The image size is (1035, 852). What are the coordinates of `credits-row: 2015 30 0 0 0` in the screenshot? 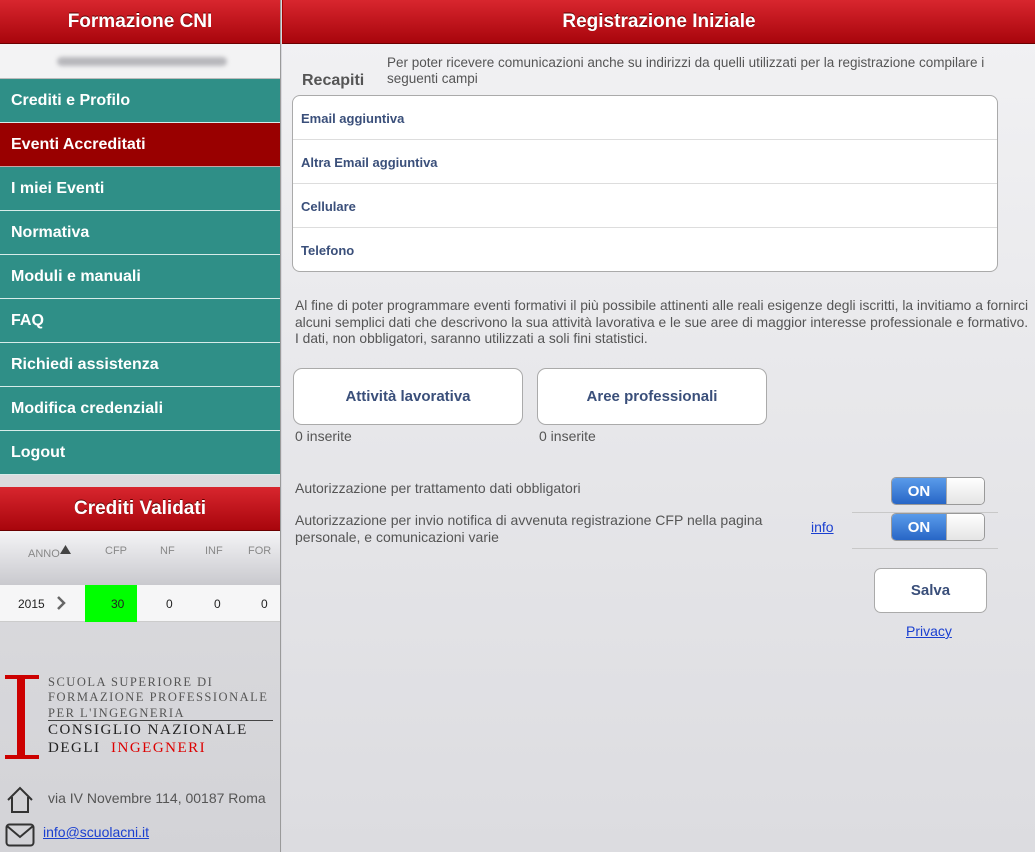 It's located at (140, 603).